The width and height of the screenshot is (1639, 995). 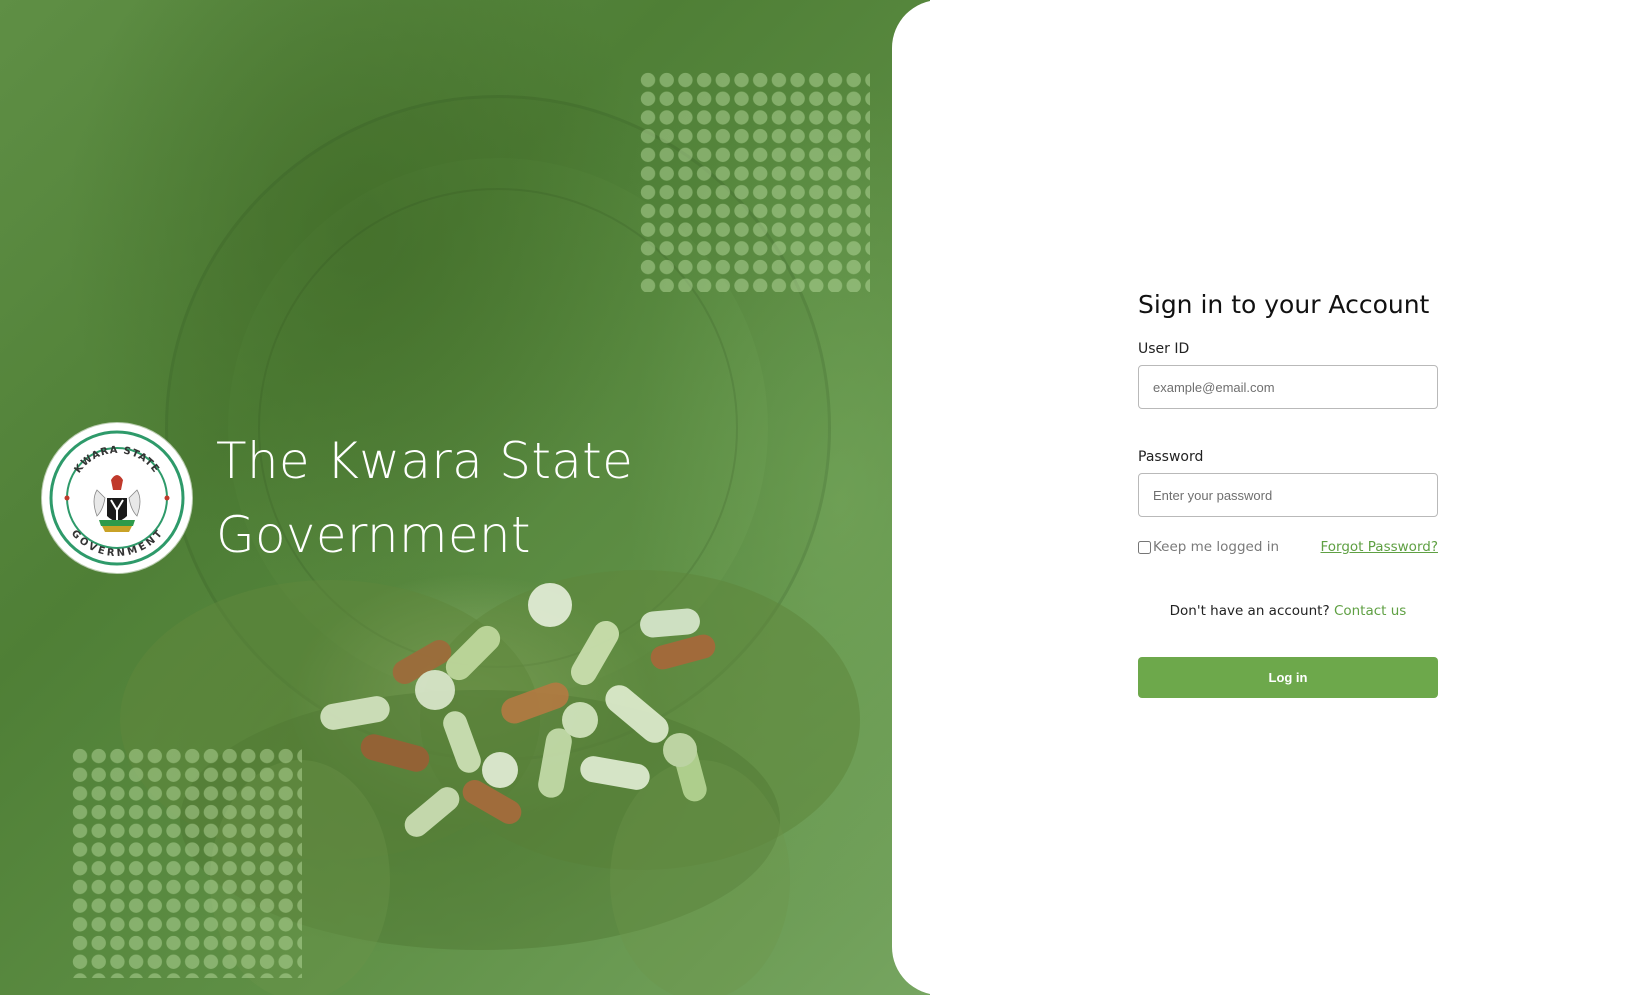 What do you see at coordinates (425, 461) in the screenshot?
I see `government-title-line1: The Kwara State` at bounding box center [425, 461].